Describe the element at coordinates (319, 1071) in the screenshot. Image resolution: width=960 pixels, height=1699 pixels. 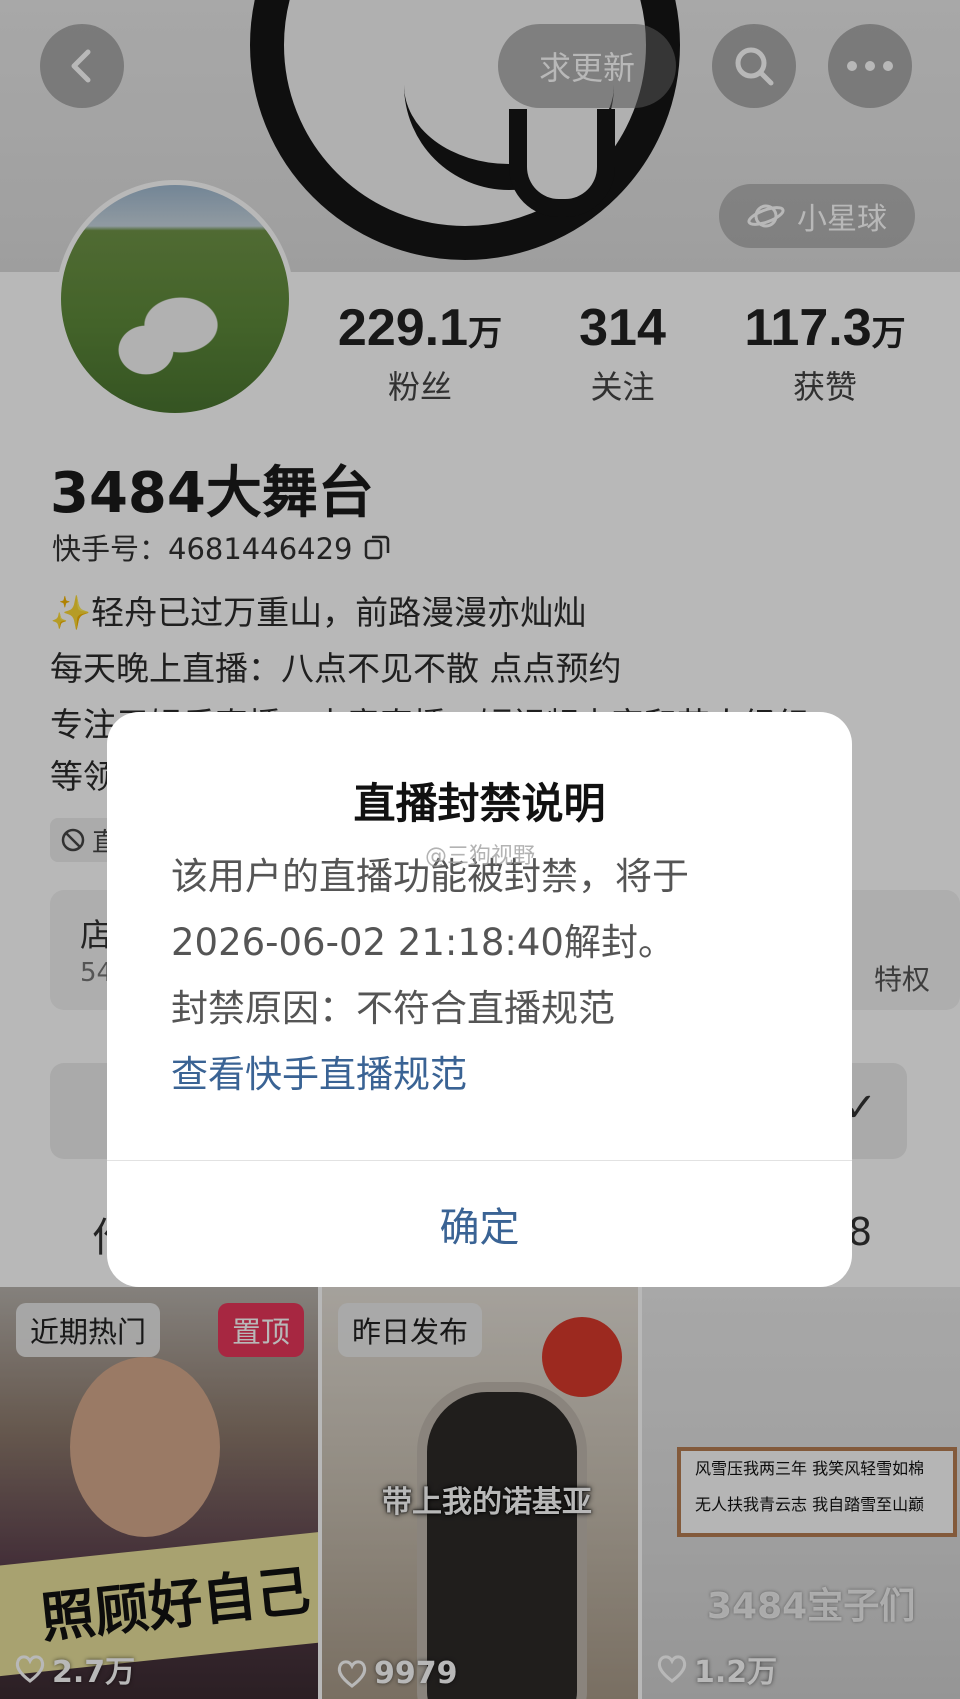
I see `live-rules-link: 查看快手直播规范` at that location.